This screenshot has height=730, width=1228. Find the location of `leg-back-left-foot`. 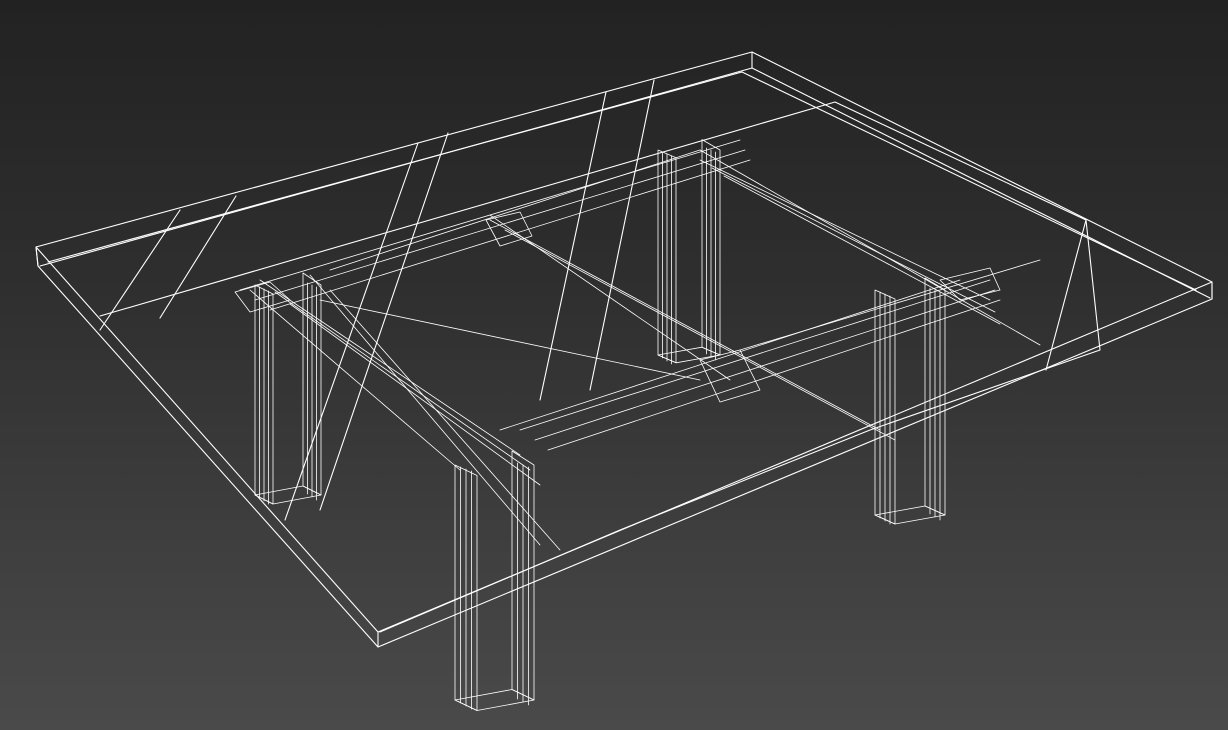

leg-back-left-foot is located at coordinates (288, 495).